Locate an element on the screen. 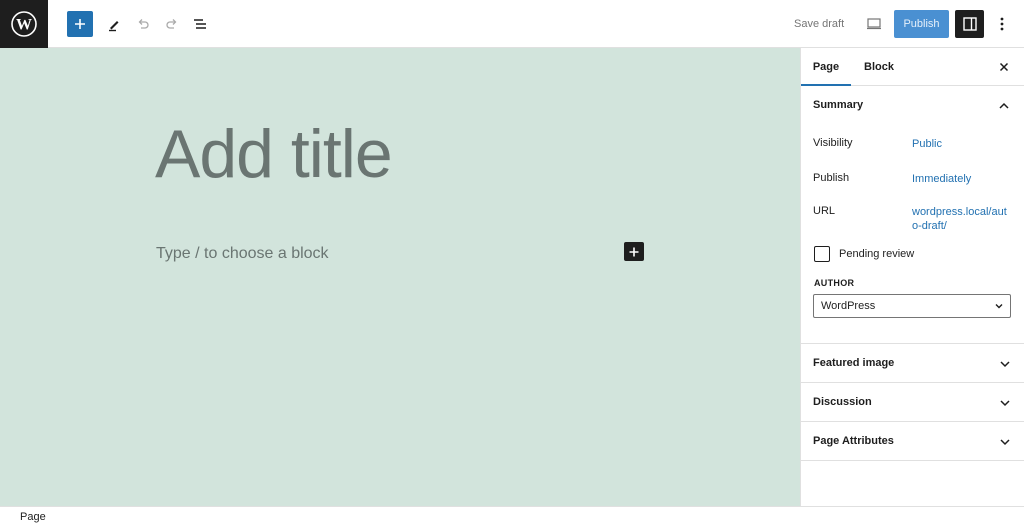  list-view-icon is located at coordinates (200, 24).